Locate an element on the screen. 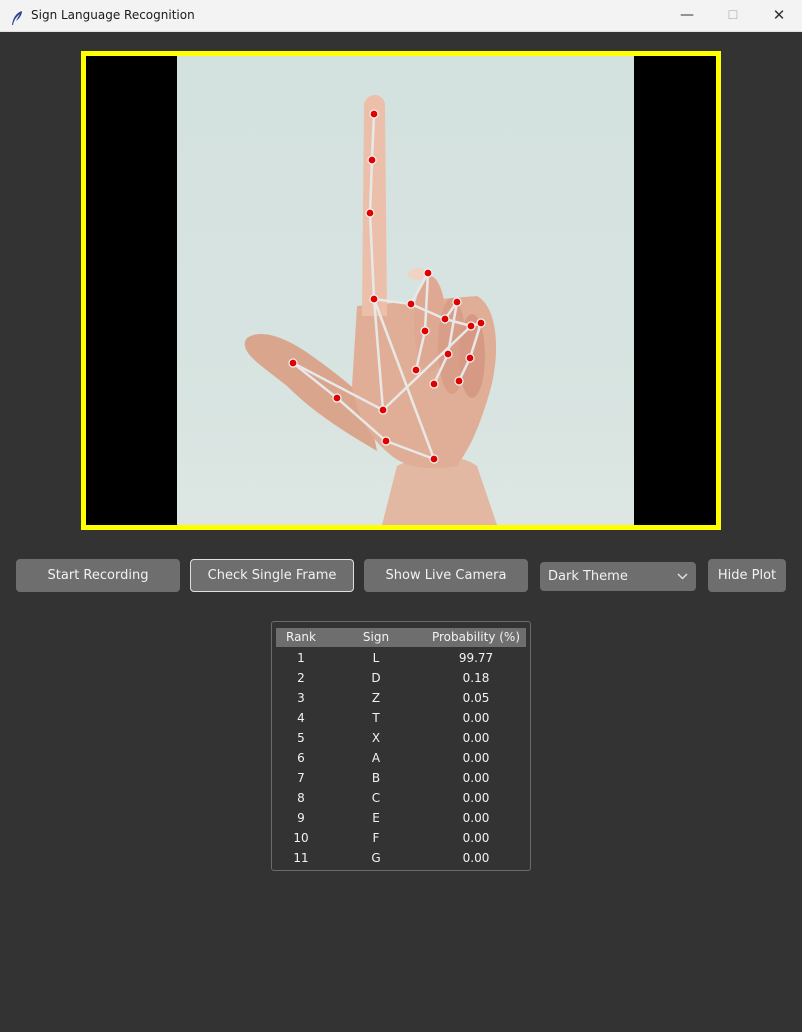 The width and height of the screenshot is (802, 1032). rank-cell: 4 is located at coordinates (301, 718).